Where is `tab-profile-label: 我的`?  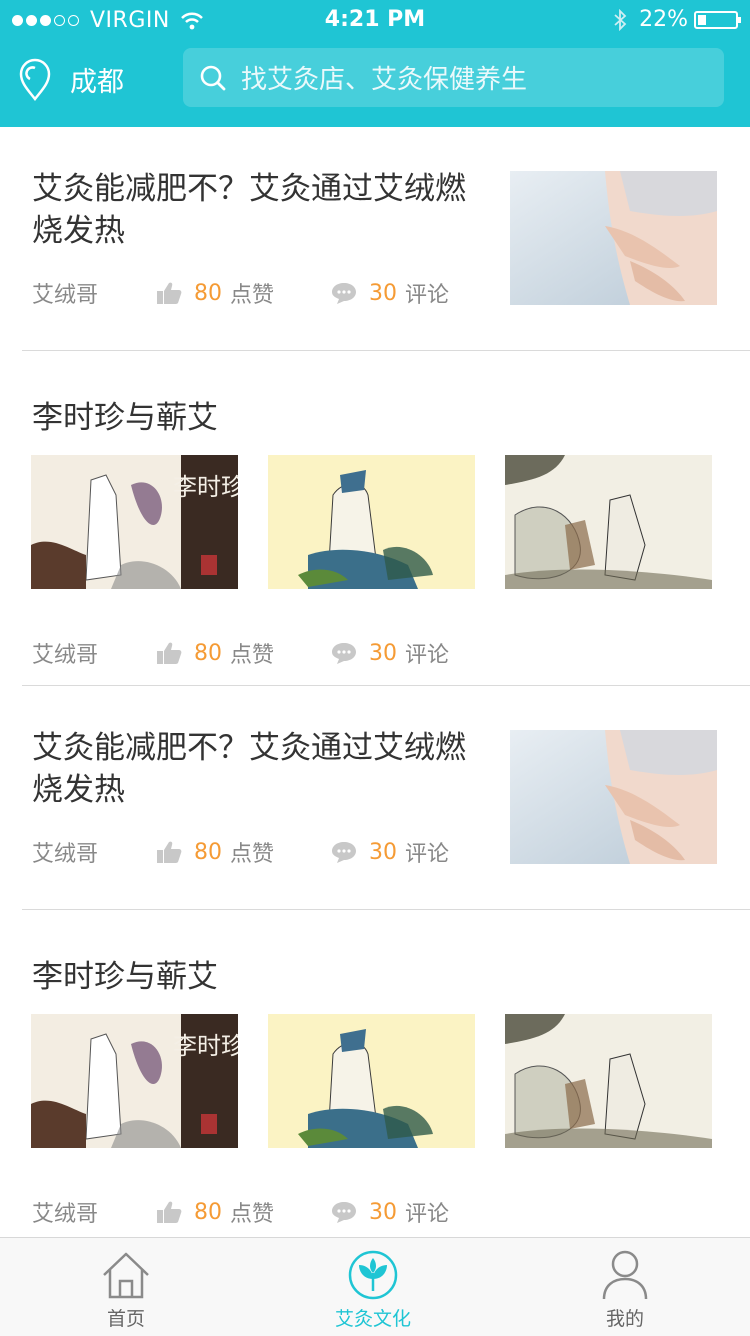
tab-profile-label: 我的 is located at coordinates (624, 1319).